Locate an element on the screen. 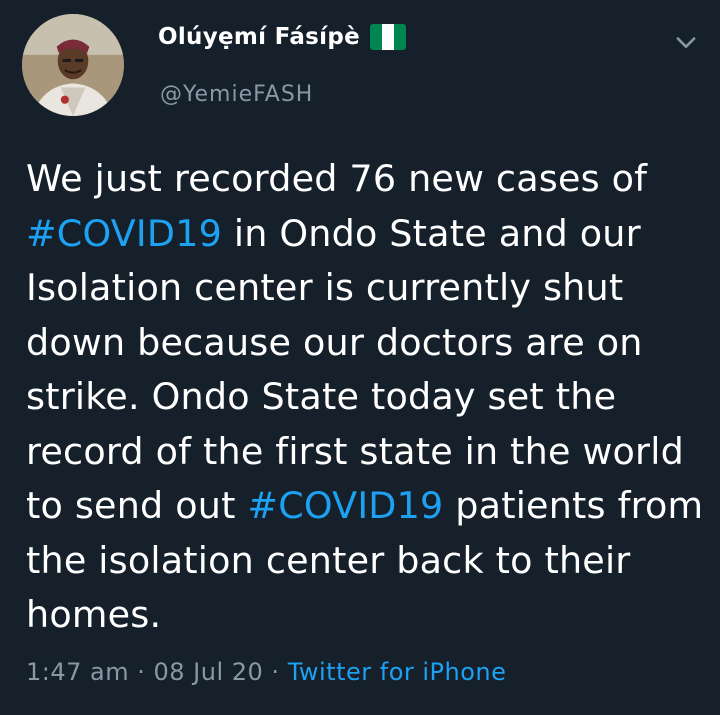 The height and width of the screenshot is (715, 720). author-name: Olúyẹmí Fásípè is located at coordinates (282, 37).